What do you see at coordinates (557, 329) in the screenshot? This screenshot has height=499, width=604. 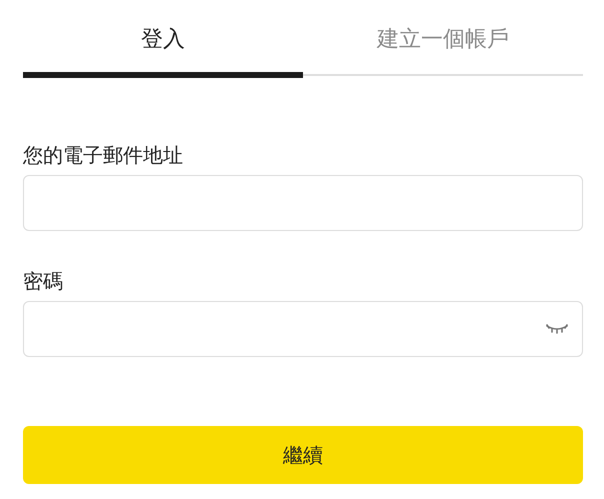 I see `eye-closed-icon` at bounding box center [557, 329].